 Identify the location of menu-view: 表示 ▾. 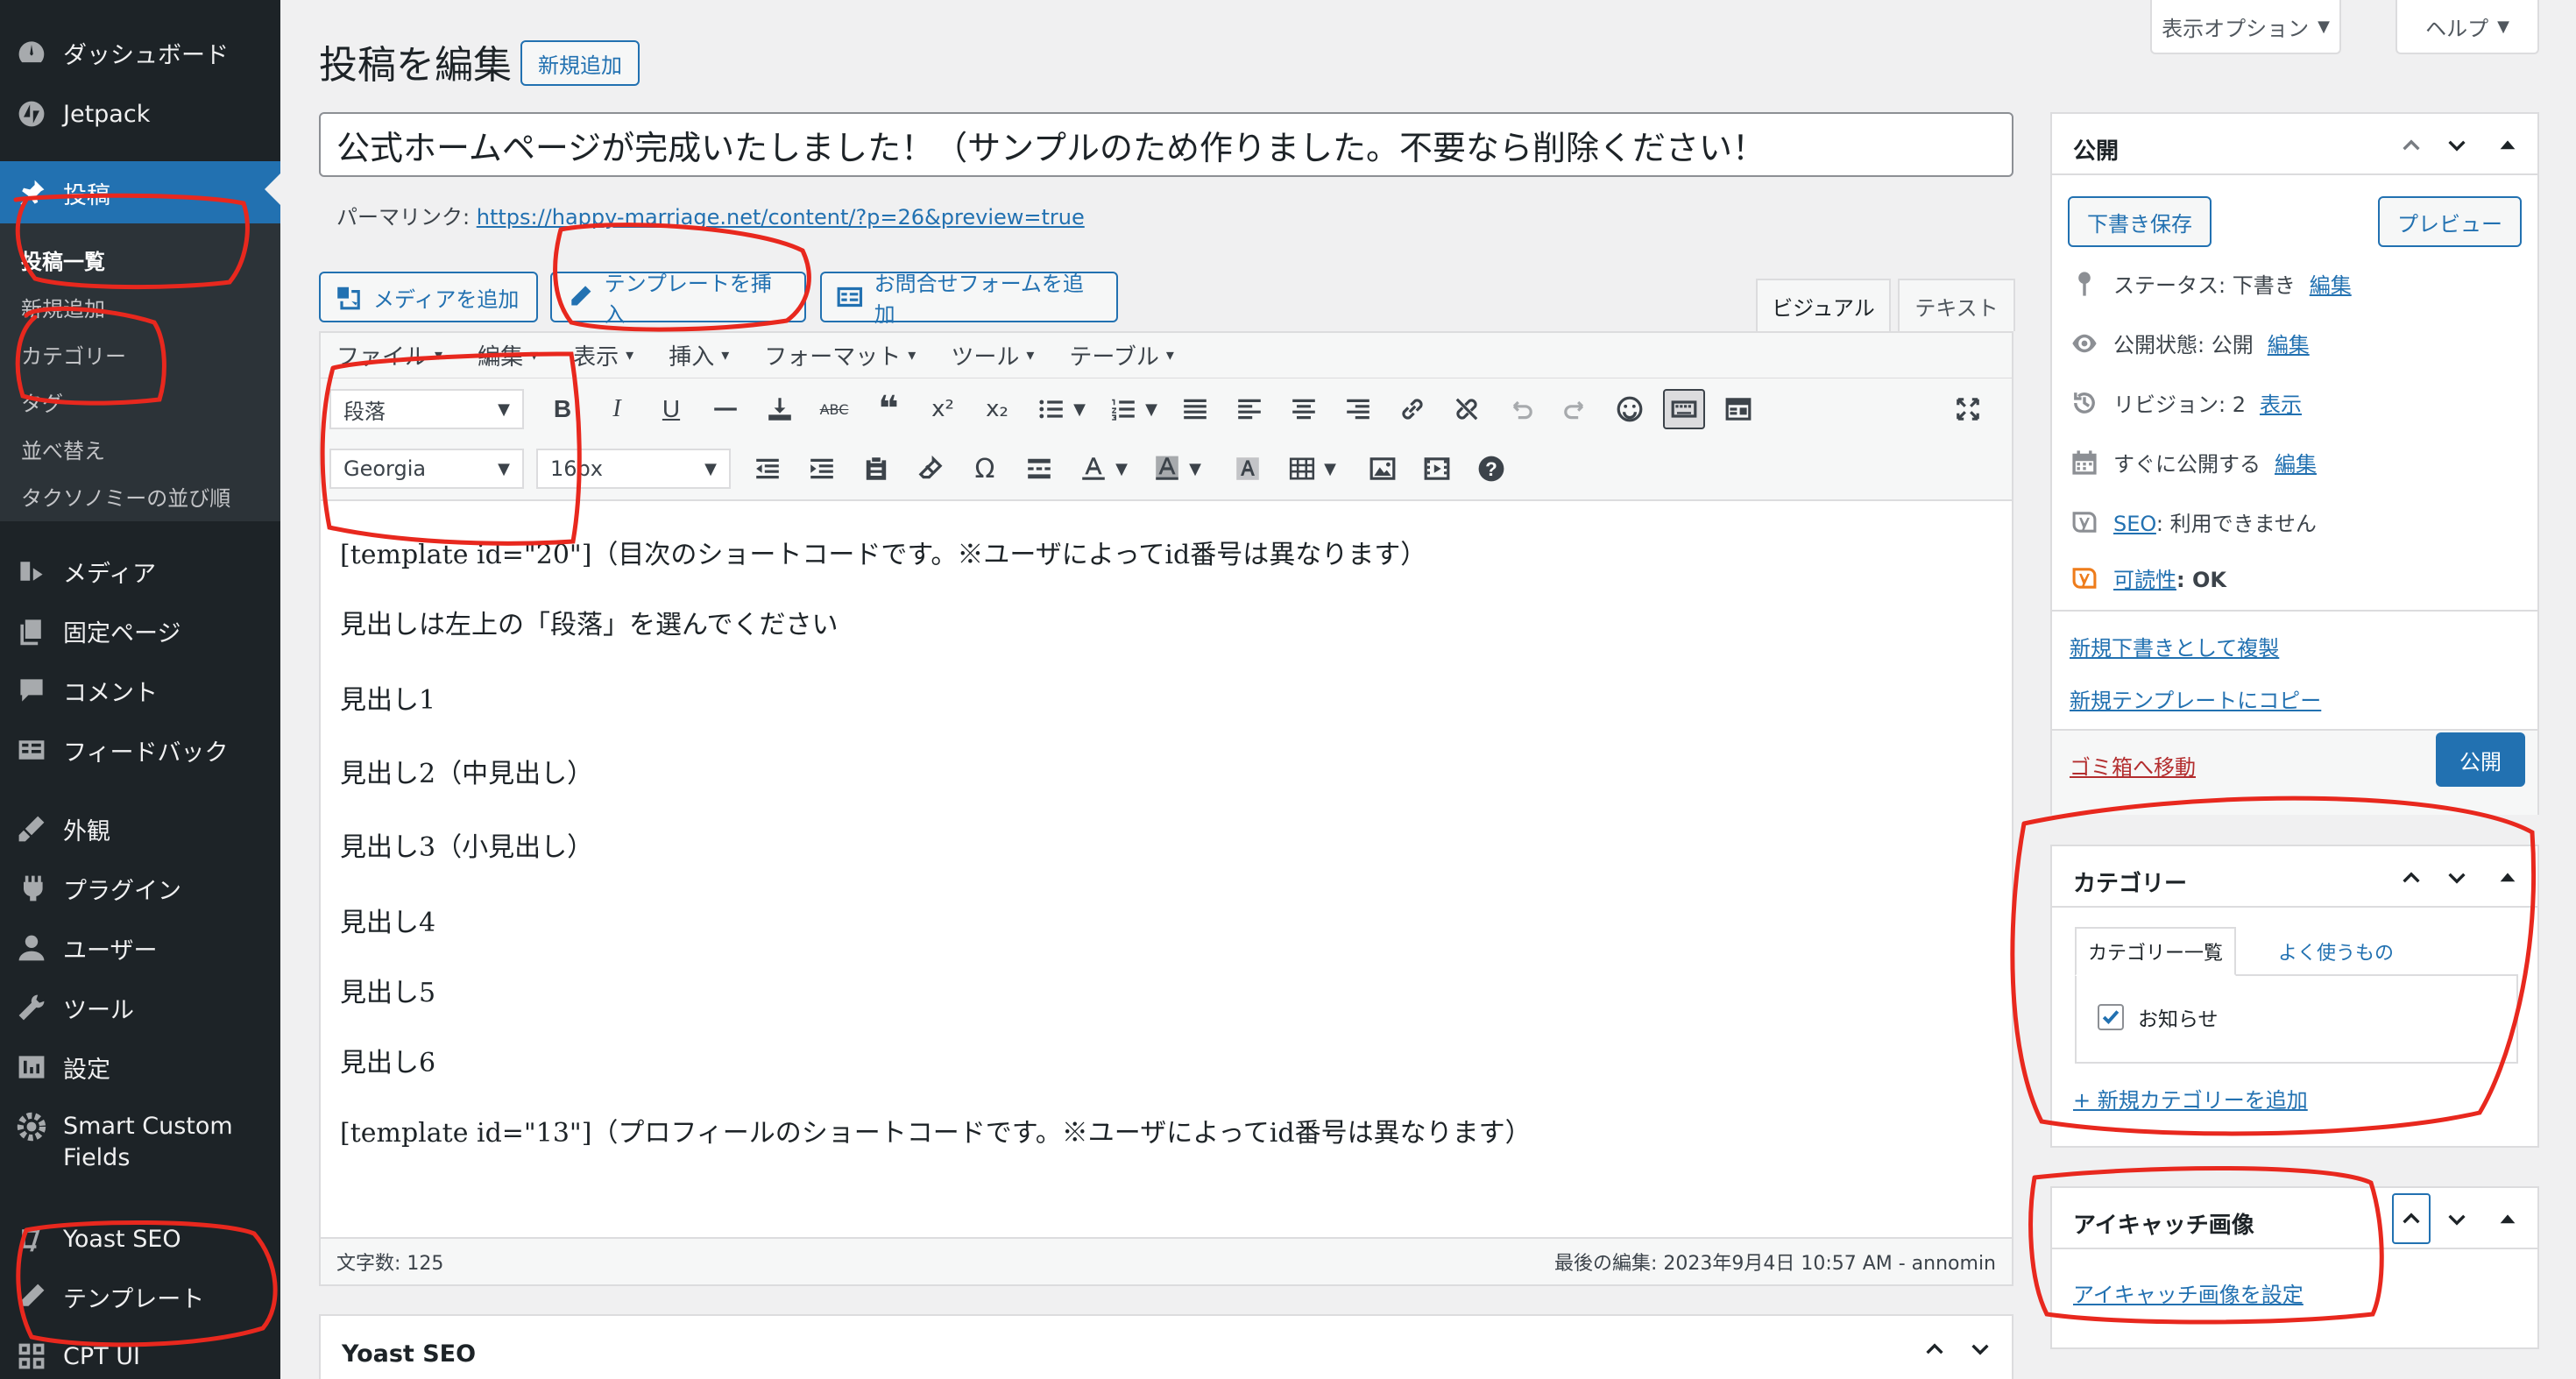
(603, 355).